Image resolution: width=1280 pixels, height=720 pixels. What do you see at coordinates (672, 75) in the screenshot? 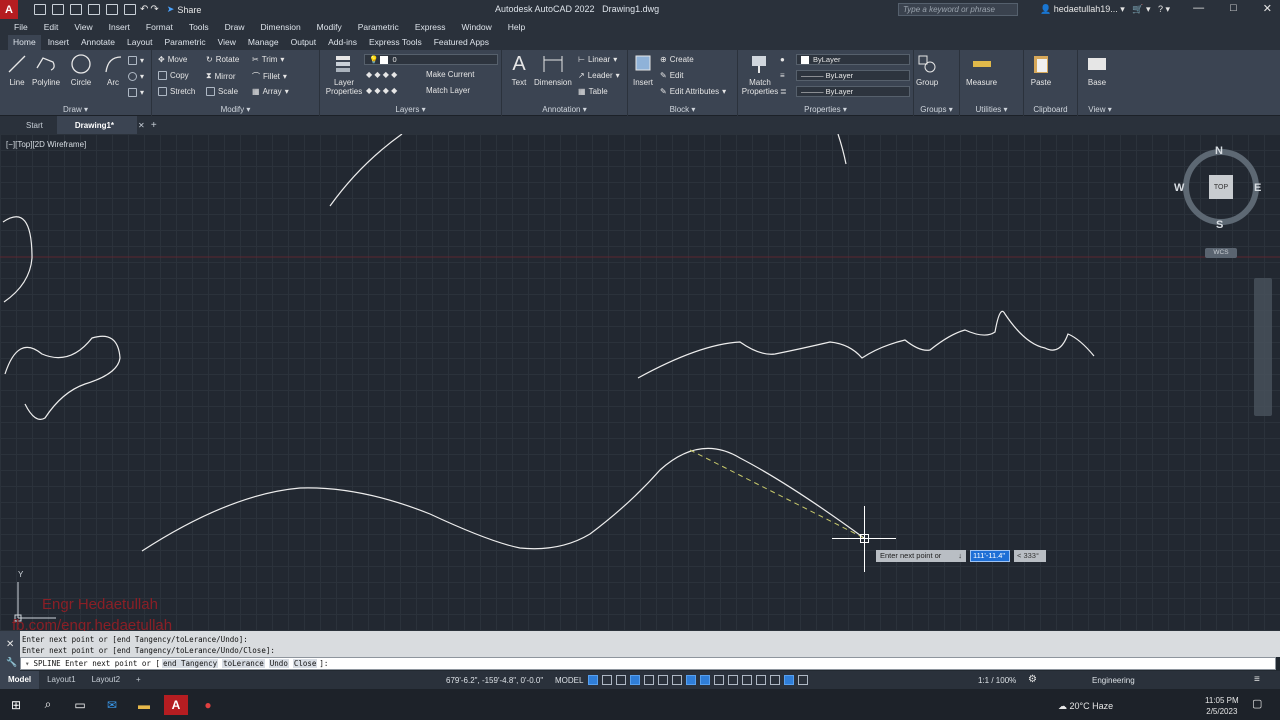
I see `edit-block-tool: ✎ Edit` at bounding box center [672, 75].